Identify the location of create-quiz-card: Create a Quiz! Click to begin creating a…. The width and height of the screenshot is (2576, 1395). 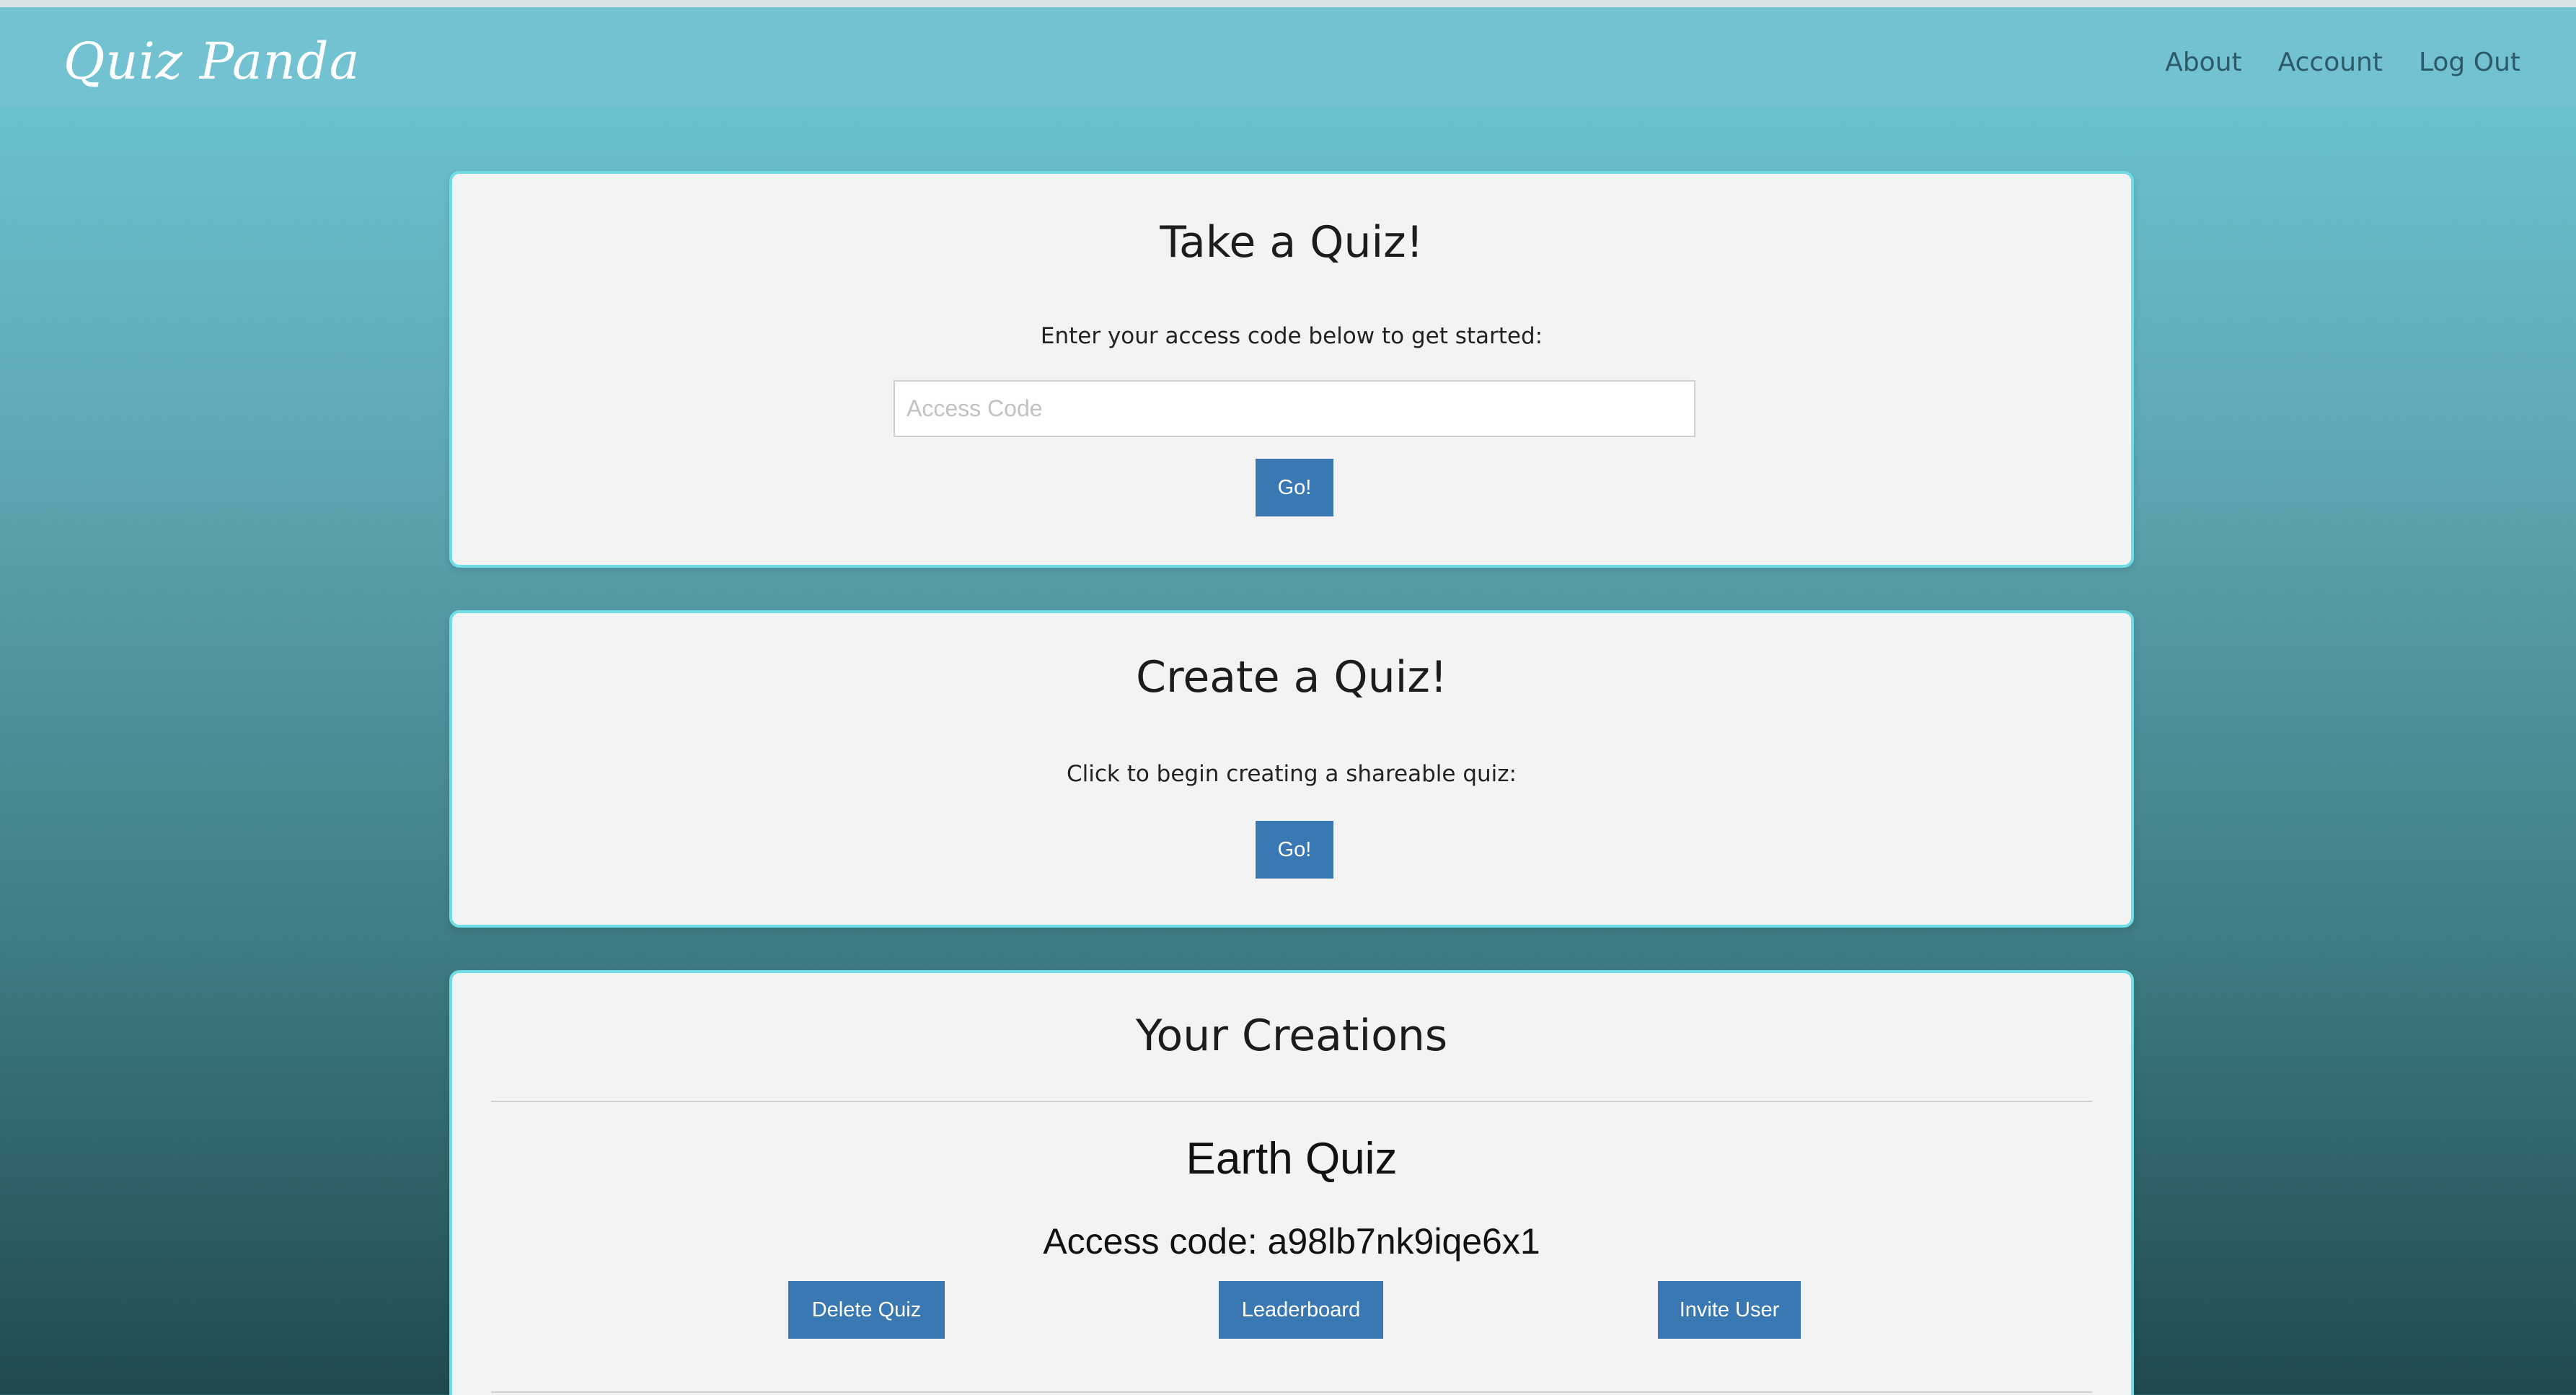
(1291, 769).